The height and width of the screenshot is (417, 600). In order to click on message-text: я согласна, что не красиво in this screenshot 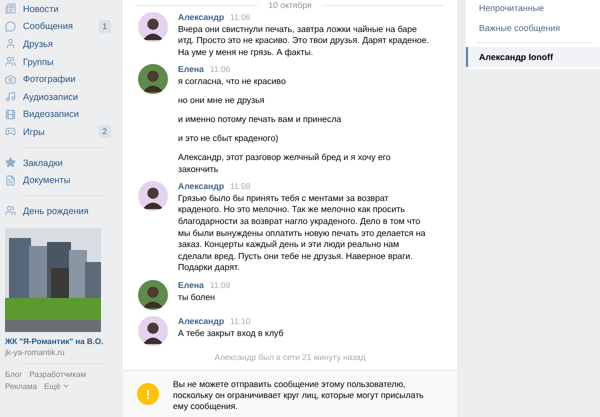, I will do `click(232, 82)`.